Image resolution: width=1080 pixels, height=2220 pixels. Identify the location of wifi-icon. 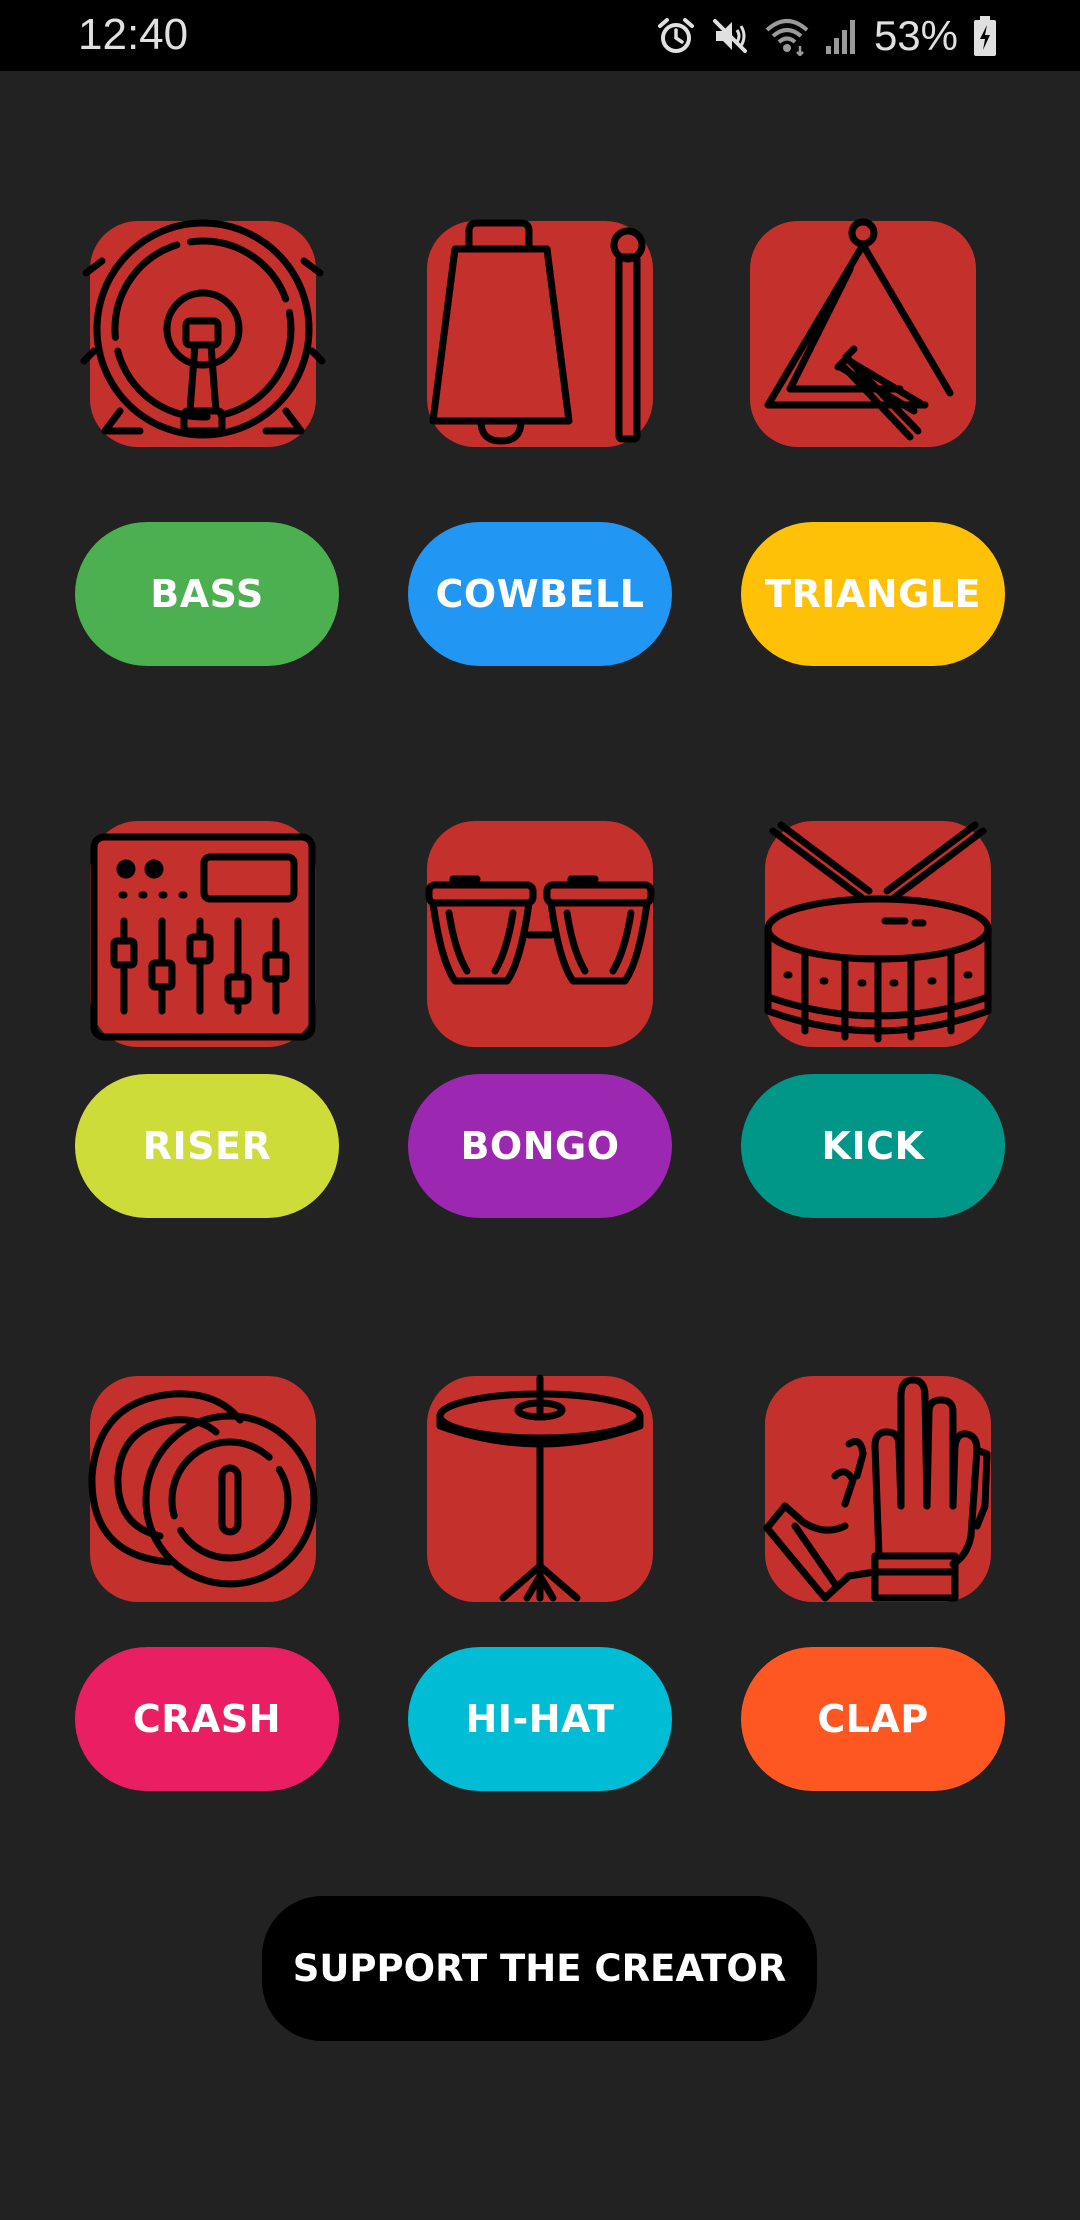
(787, 36).